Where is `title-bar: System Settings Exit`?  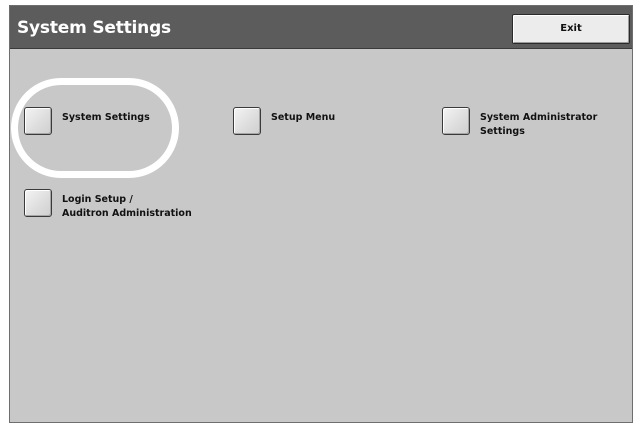
title-bar: System Settings Exit is located at coordinates (321, 27).